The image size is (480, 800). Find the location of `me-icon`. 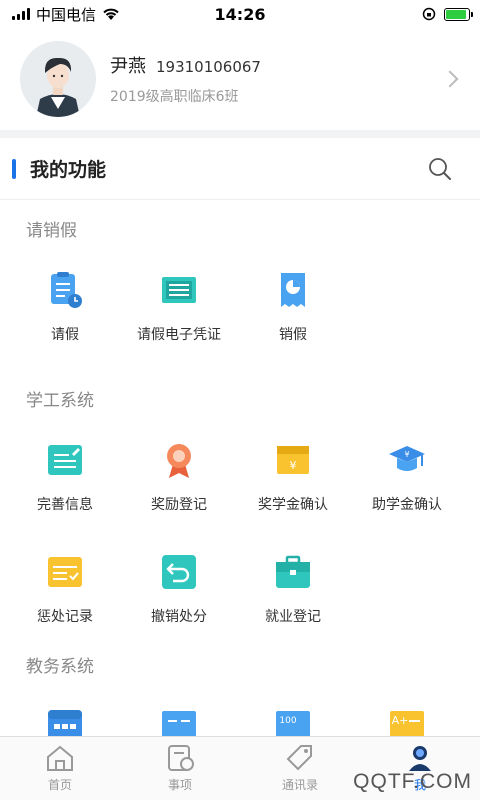

me-icon is located at coordinates (420, 758).